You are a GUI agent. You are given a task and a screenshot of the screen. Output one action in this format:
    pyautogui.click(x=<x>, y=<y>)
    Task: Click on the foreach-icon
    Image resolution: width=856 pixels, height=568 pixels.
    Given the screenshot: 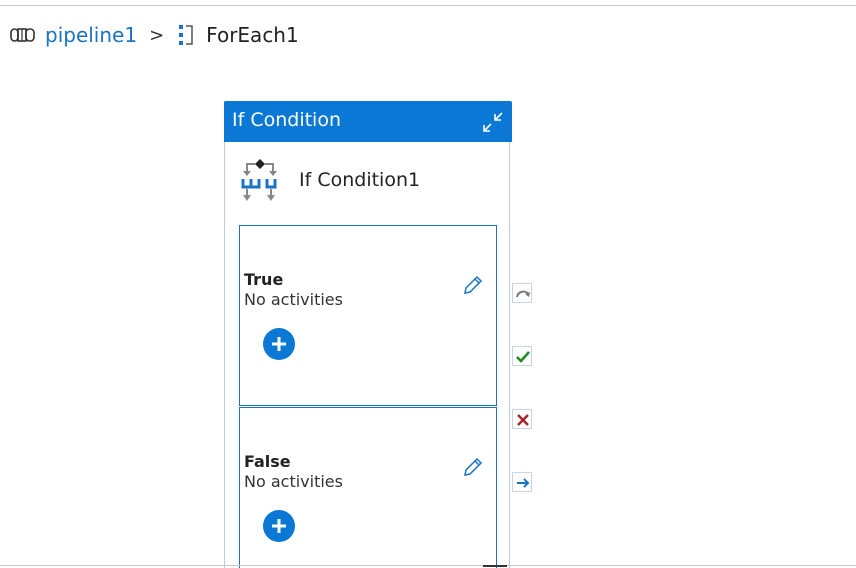 What is the action you would take?
    pyautogui.click(x=186, y=35)
    